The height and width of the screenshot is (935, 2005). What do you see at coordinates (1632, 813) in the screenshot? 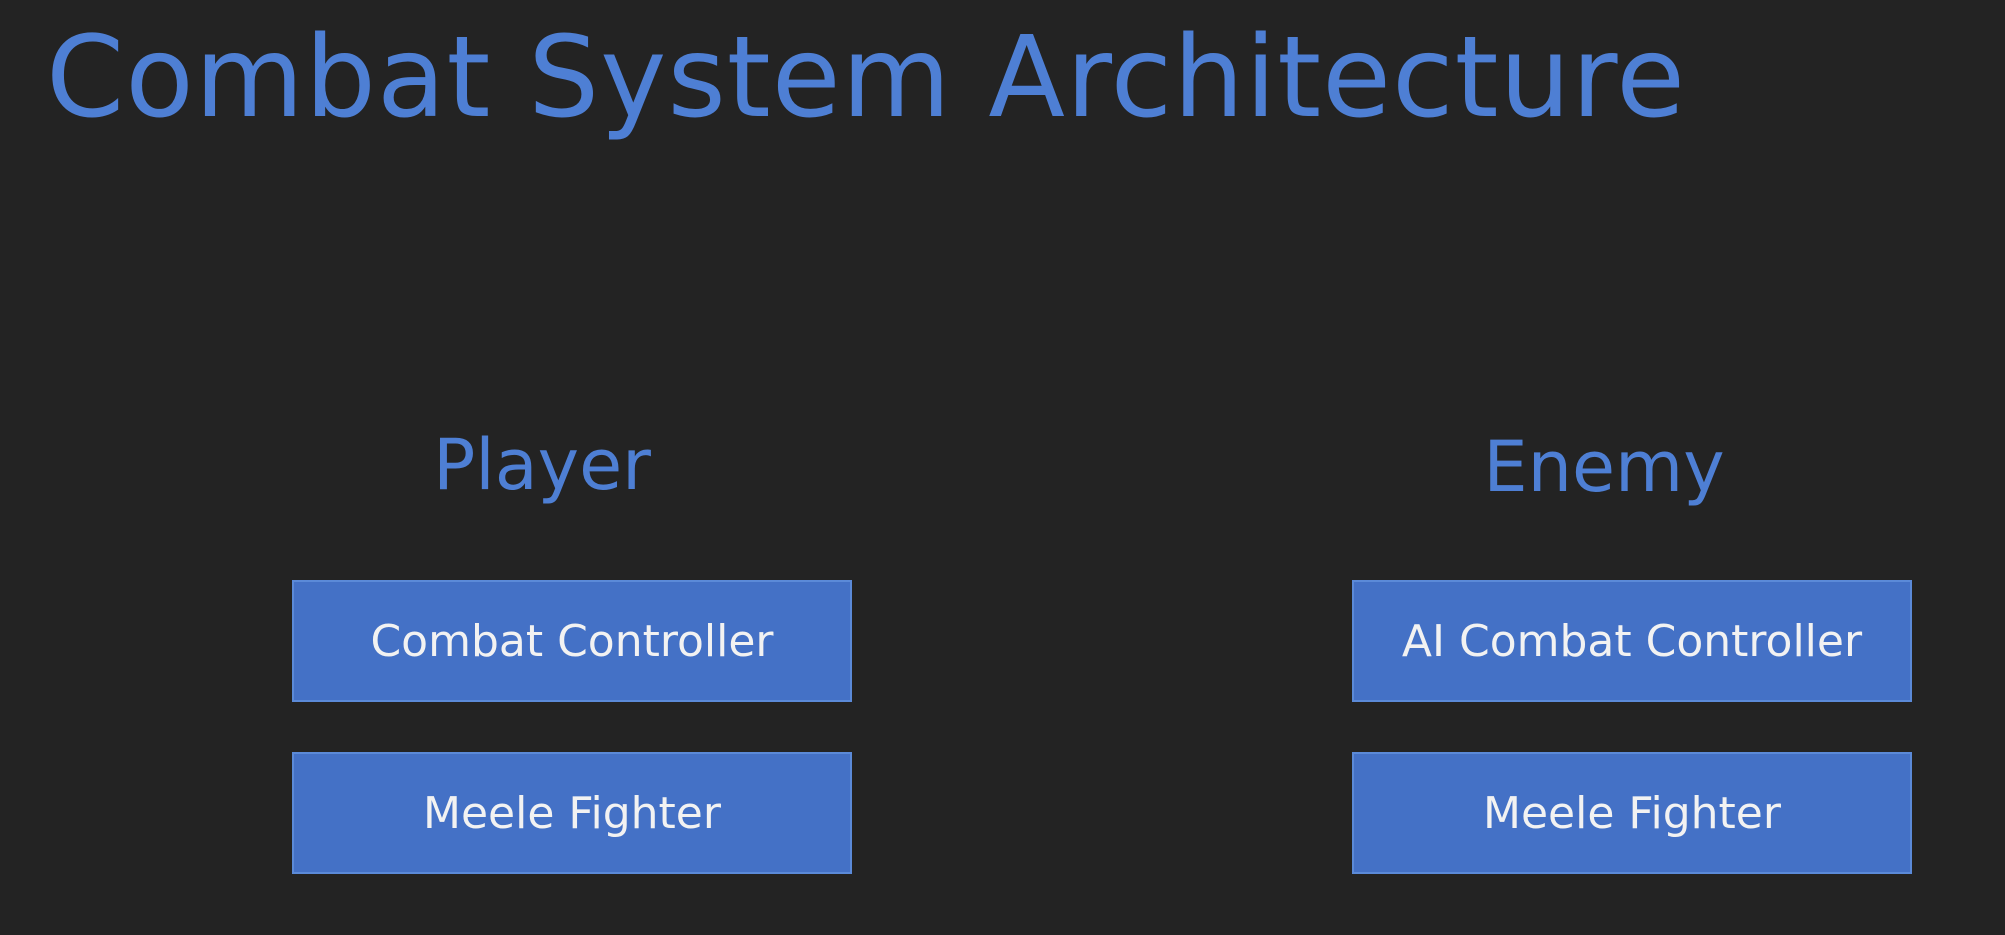
I see `enemy-meele-fighter-box: Meele Fighter` at bounding box center [1632, 813].